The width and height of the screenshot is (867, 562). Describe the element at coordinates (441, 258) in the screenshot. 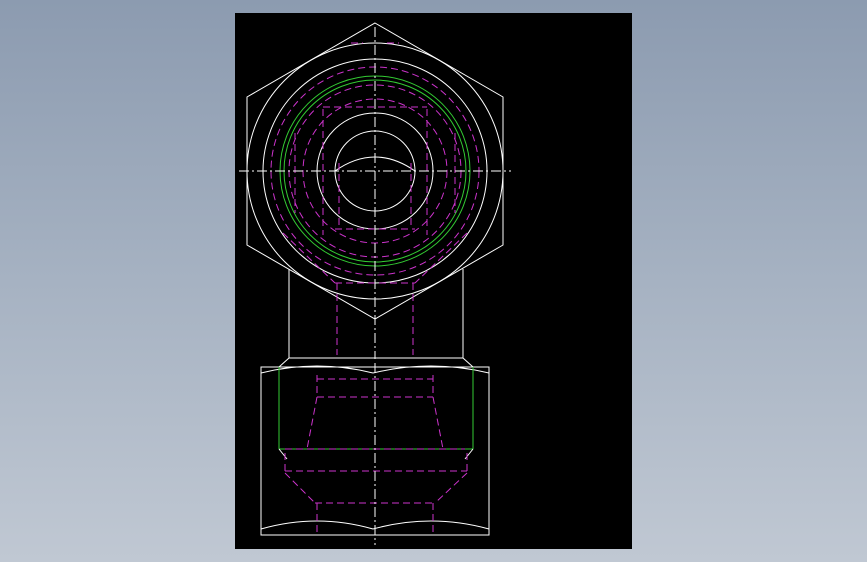

I see `hidden-hex-lower-r` at that location.